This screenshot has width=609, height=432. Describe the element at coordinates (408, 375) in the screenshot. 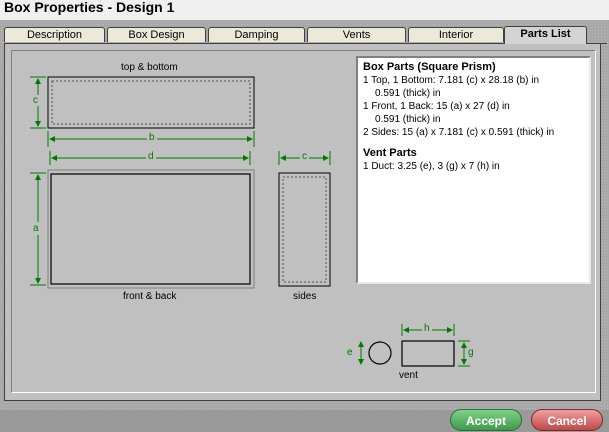

I see `vent-label: vent` at that location.